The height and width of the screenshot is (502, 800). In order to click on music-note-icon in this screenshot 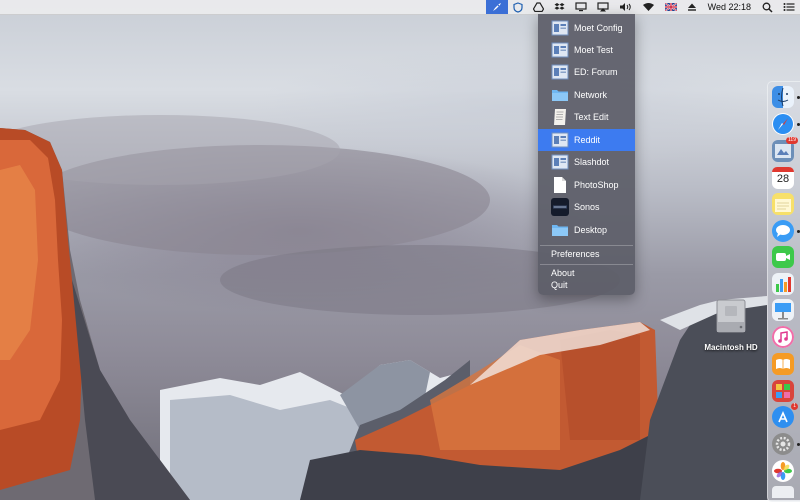, I will do `click(783, 337)`.